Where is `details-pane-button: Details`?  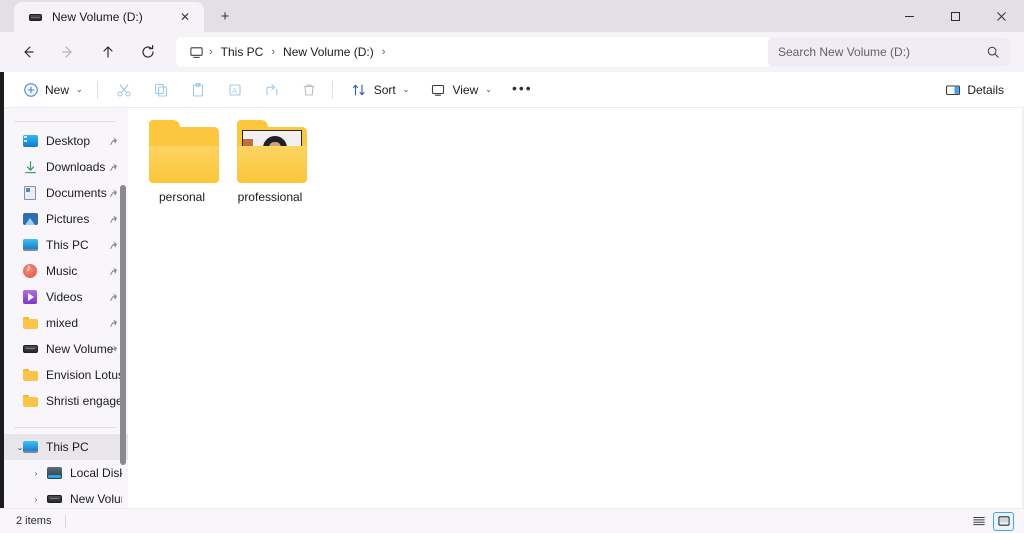
details-pane-button: Details is located at coordinates (974, 90).